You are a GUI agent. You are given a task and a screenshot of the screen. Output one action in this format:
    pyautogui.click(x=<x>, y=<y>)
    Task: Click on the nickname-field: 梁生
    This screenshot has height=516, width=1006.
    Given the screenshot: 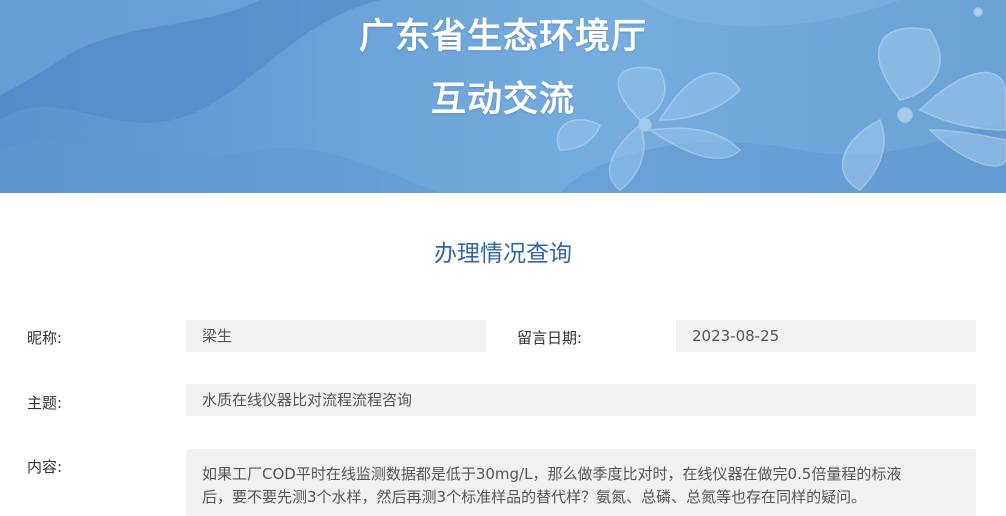 What is the action you would take?
    pyautogui.click(x=336, y=336)
    